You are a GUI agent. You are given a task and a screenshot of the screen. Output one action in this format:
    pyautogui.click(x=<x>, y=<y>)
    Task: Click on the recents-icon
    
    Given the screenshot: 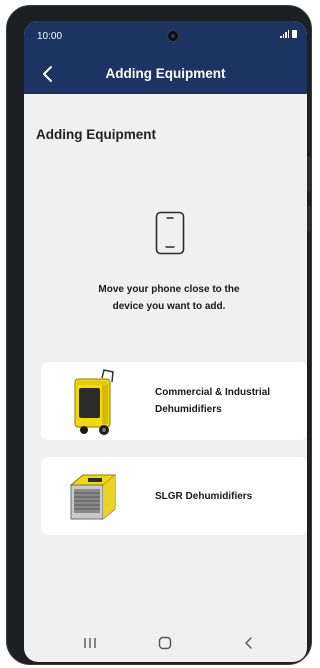 What is the action you would take?
    pyautogui.click(x=90, y=643)
    